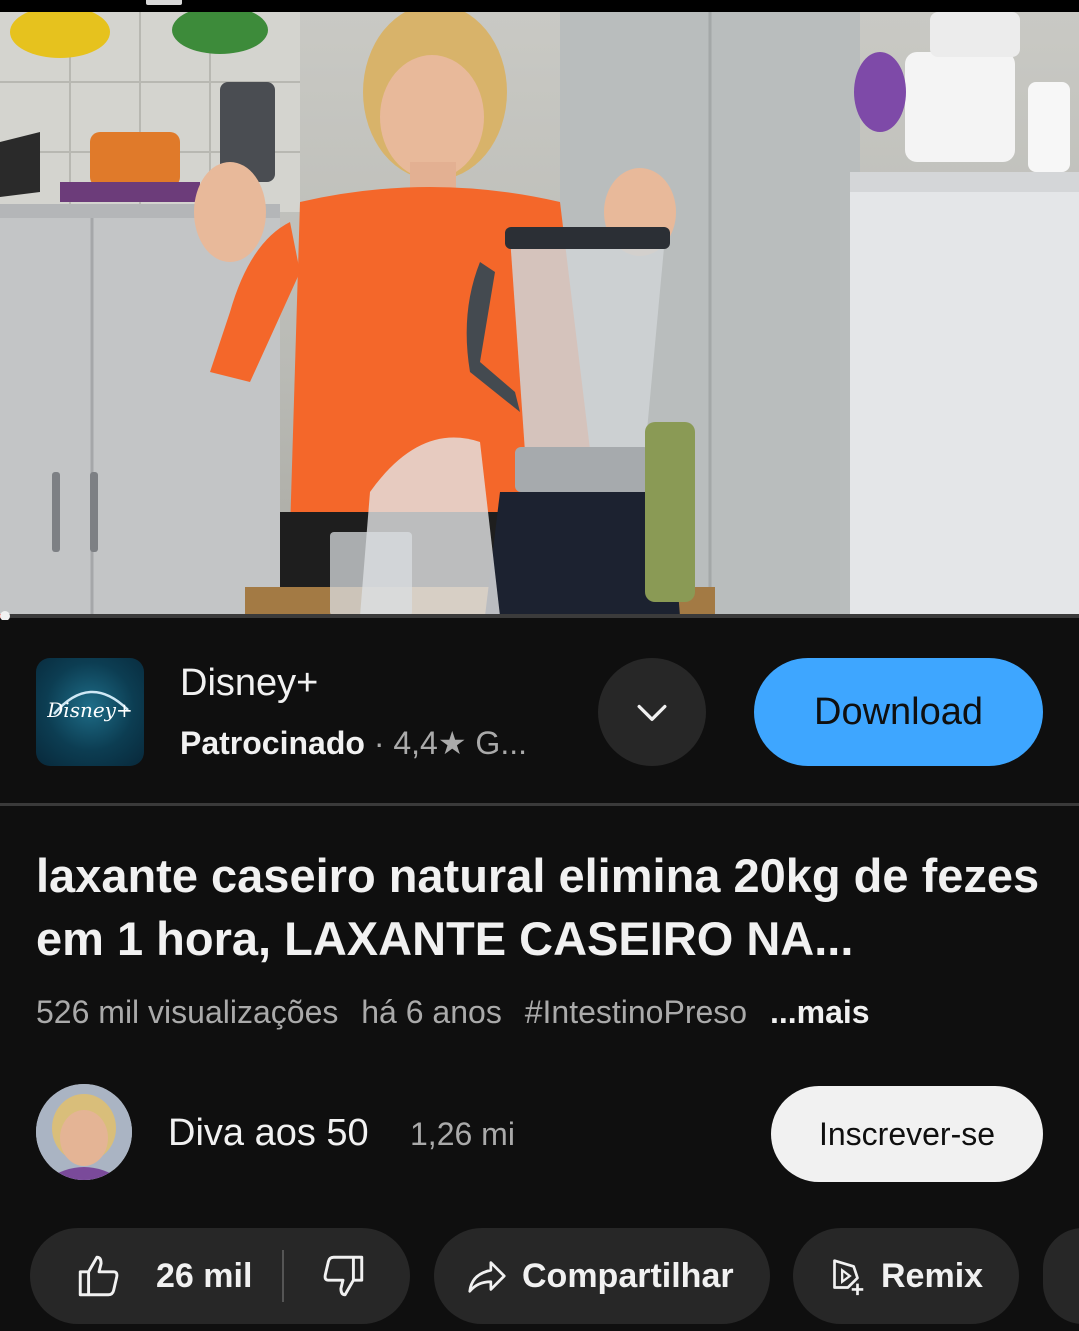 The height and width of the screenshot is (1331, 1079). I want to click on hashtag-link: #IntestinoPreso, so click(636, 1012).